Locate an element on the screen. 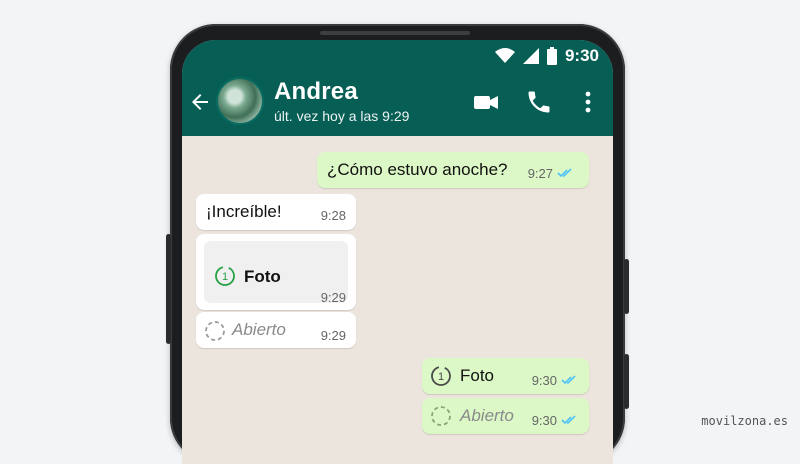  watermark-text: movilzona.es is located at coordinates (744, 421).